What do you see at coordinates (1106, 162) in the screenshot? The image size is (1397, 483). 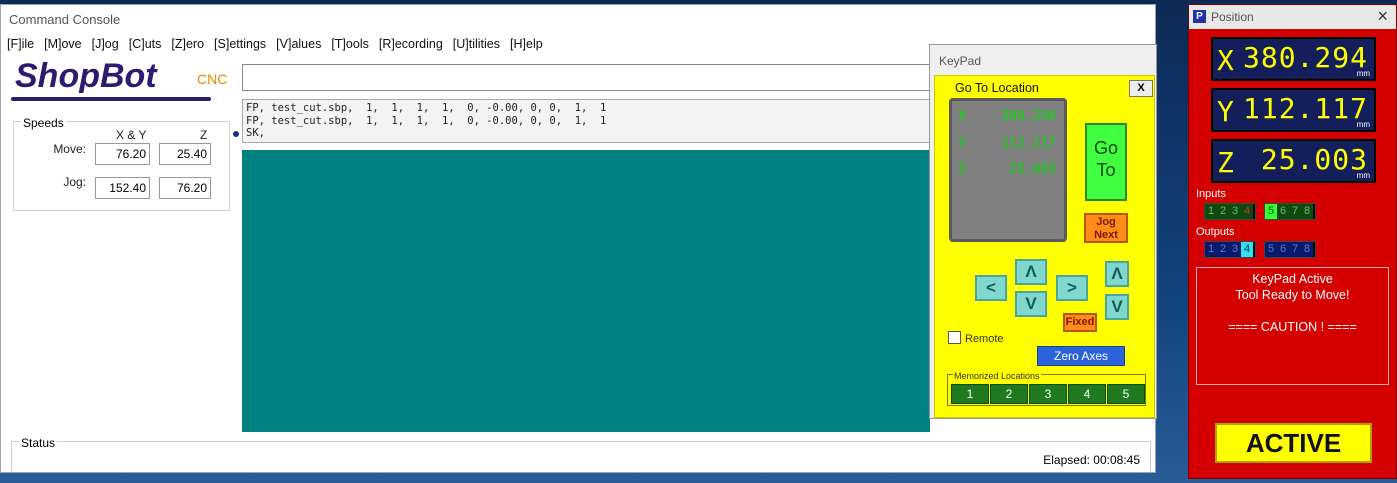 I see `go-to-button: Go To` at bounding box center [1106, 162].